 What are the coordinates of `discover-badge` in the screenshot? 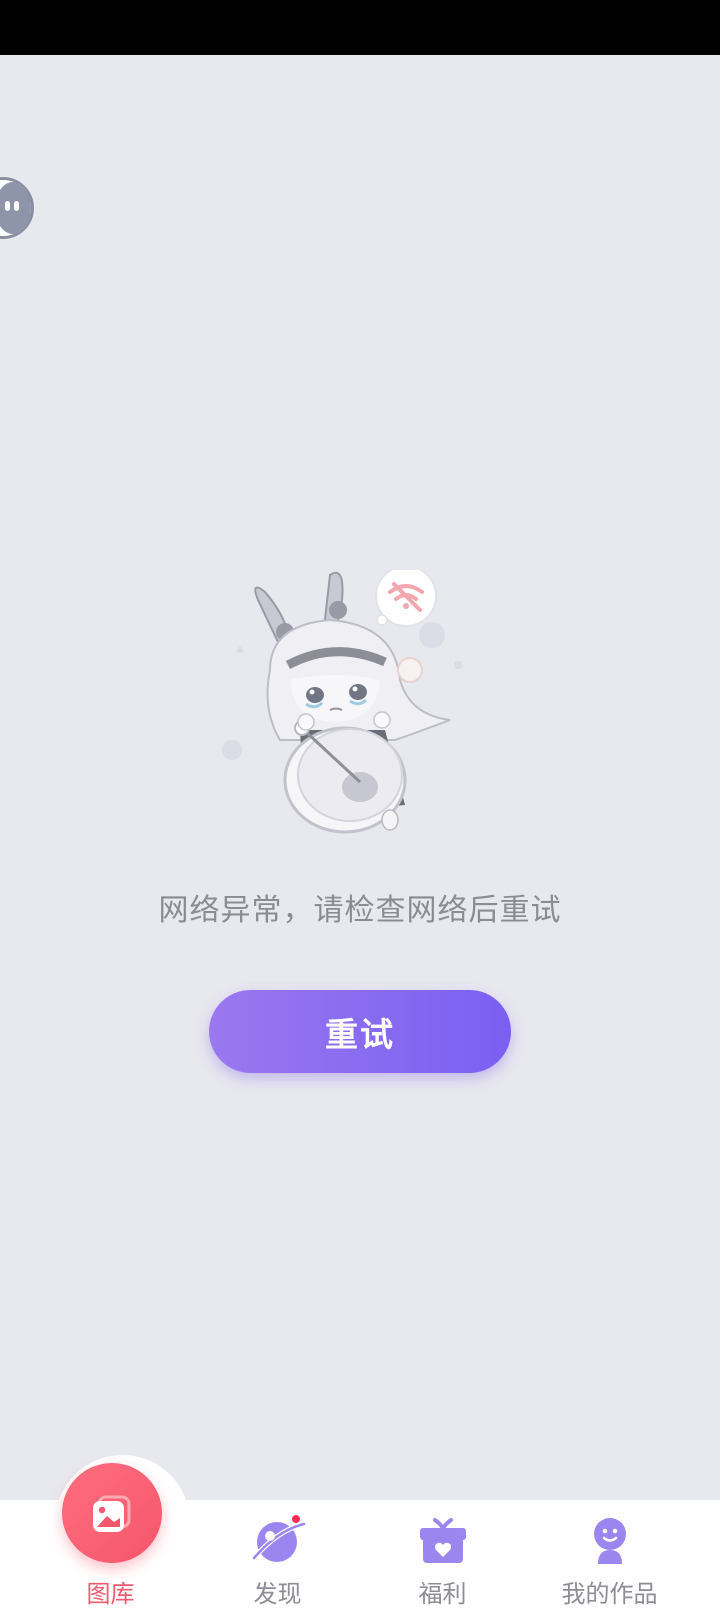 It's located at (296, 1519).